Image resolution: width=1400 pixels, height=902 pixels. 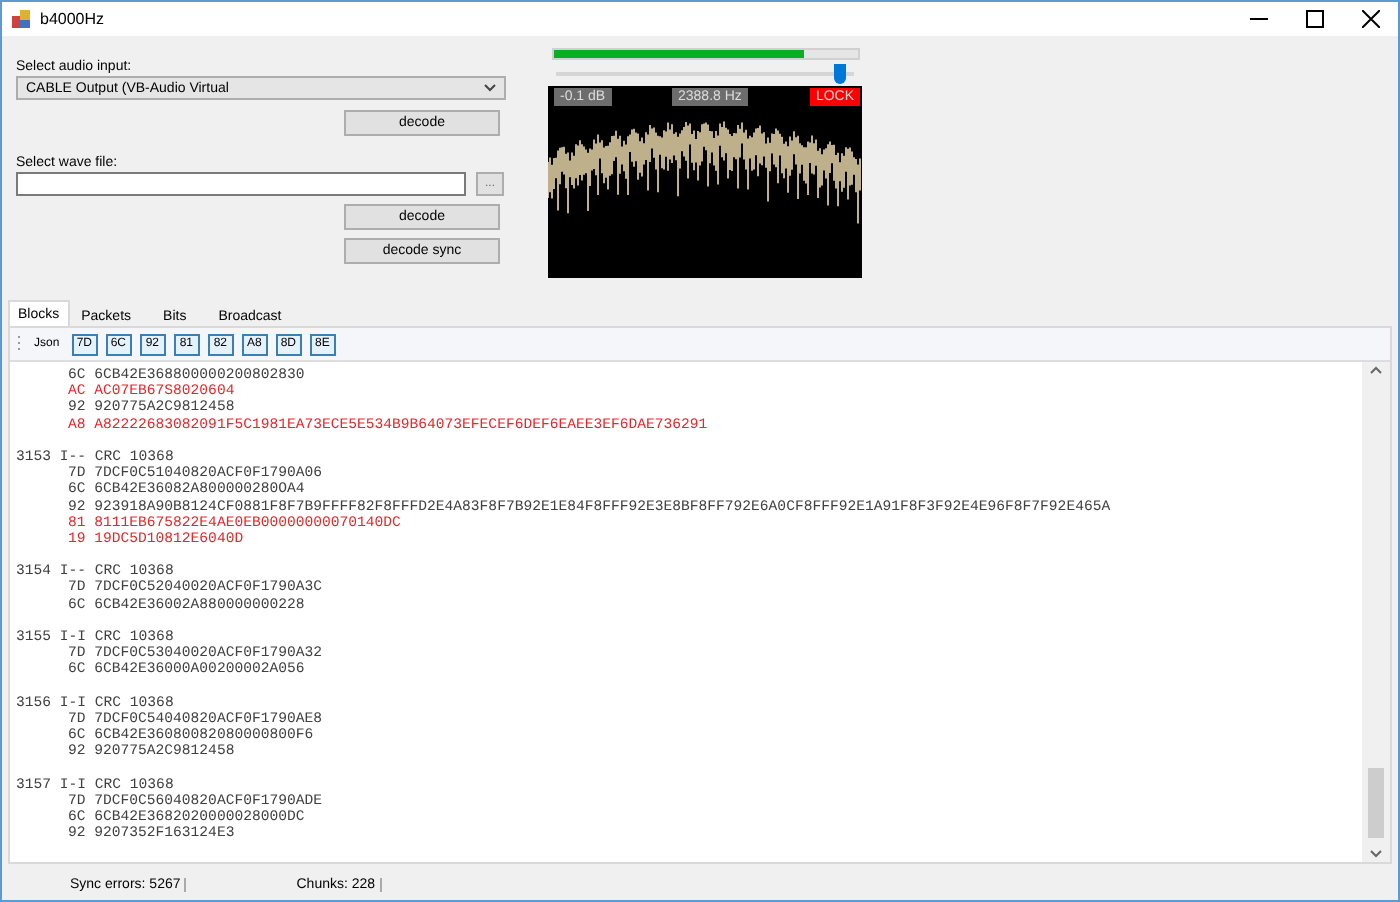 What do you see at coordinates (1376, 370) in the screenshot?
I see `scroll-up-icon` at bounding box center [1376, 370].